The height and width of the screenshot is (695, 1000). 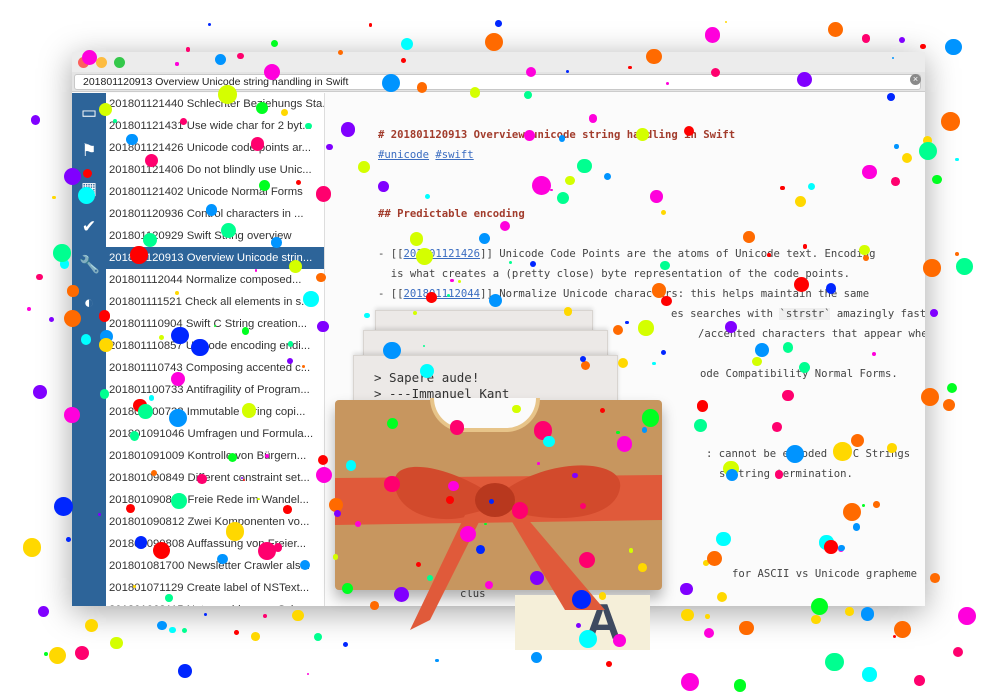 I want to click on note-list-item: 201801120929 Swift String overview, so click(x=215, y=236).